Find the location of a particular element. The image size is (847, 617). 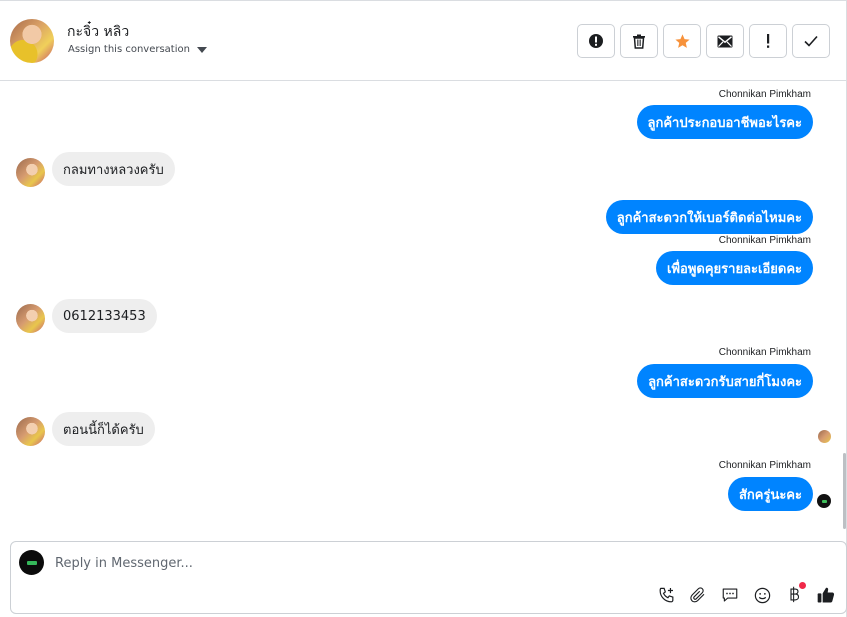

incoming-message: ตอนนี้ก็ได้ครับ is located at coordinates (103, 429).